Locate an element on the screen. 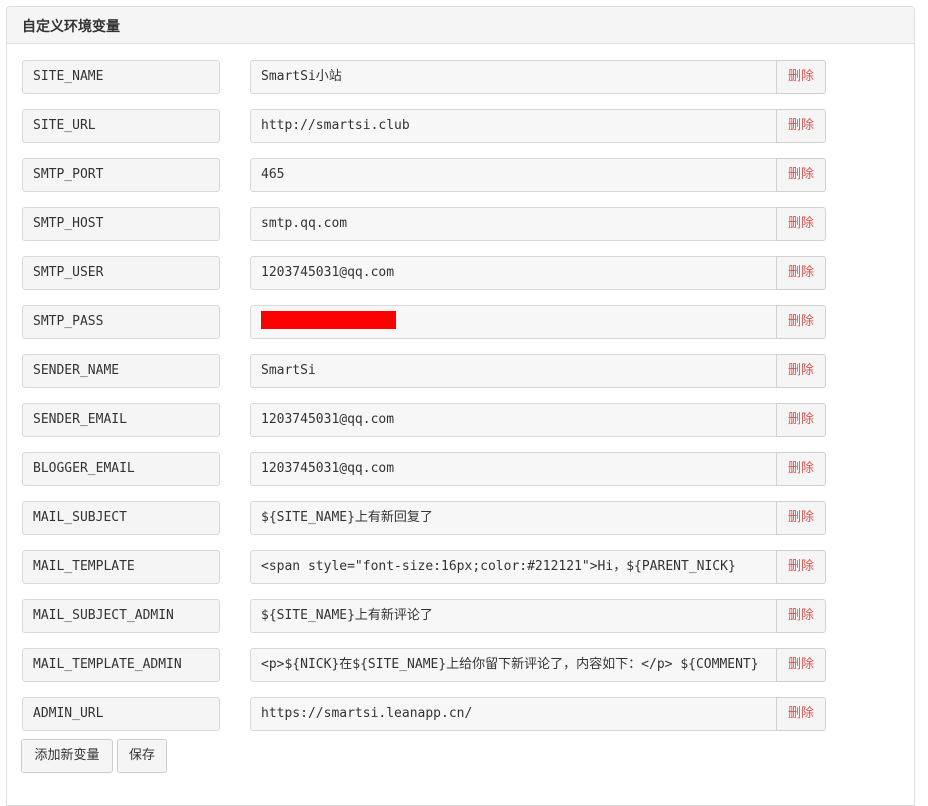 The image size is (928, 806). env-var-key-input: SMTP_PORT is located at coordinates (121, 175).